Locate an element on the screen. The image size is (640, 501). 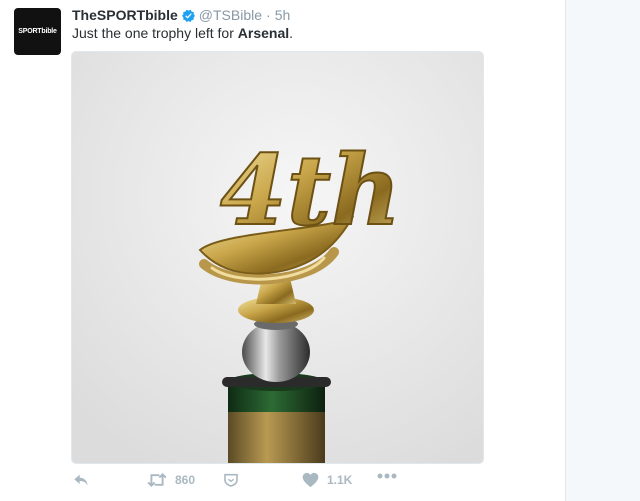
display-name: TheSPORTbible is located at coordinates (125, 15).